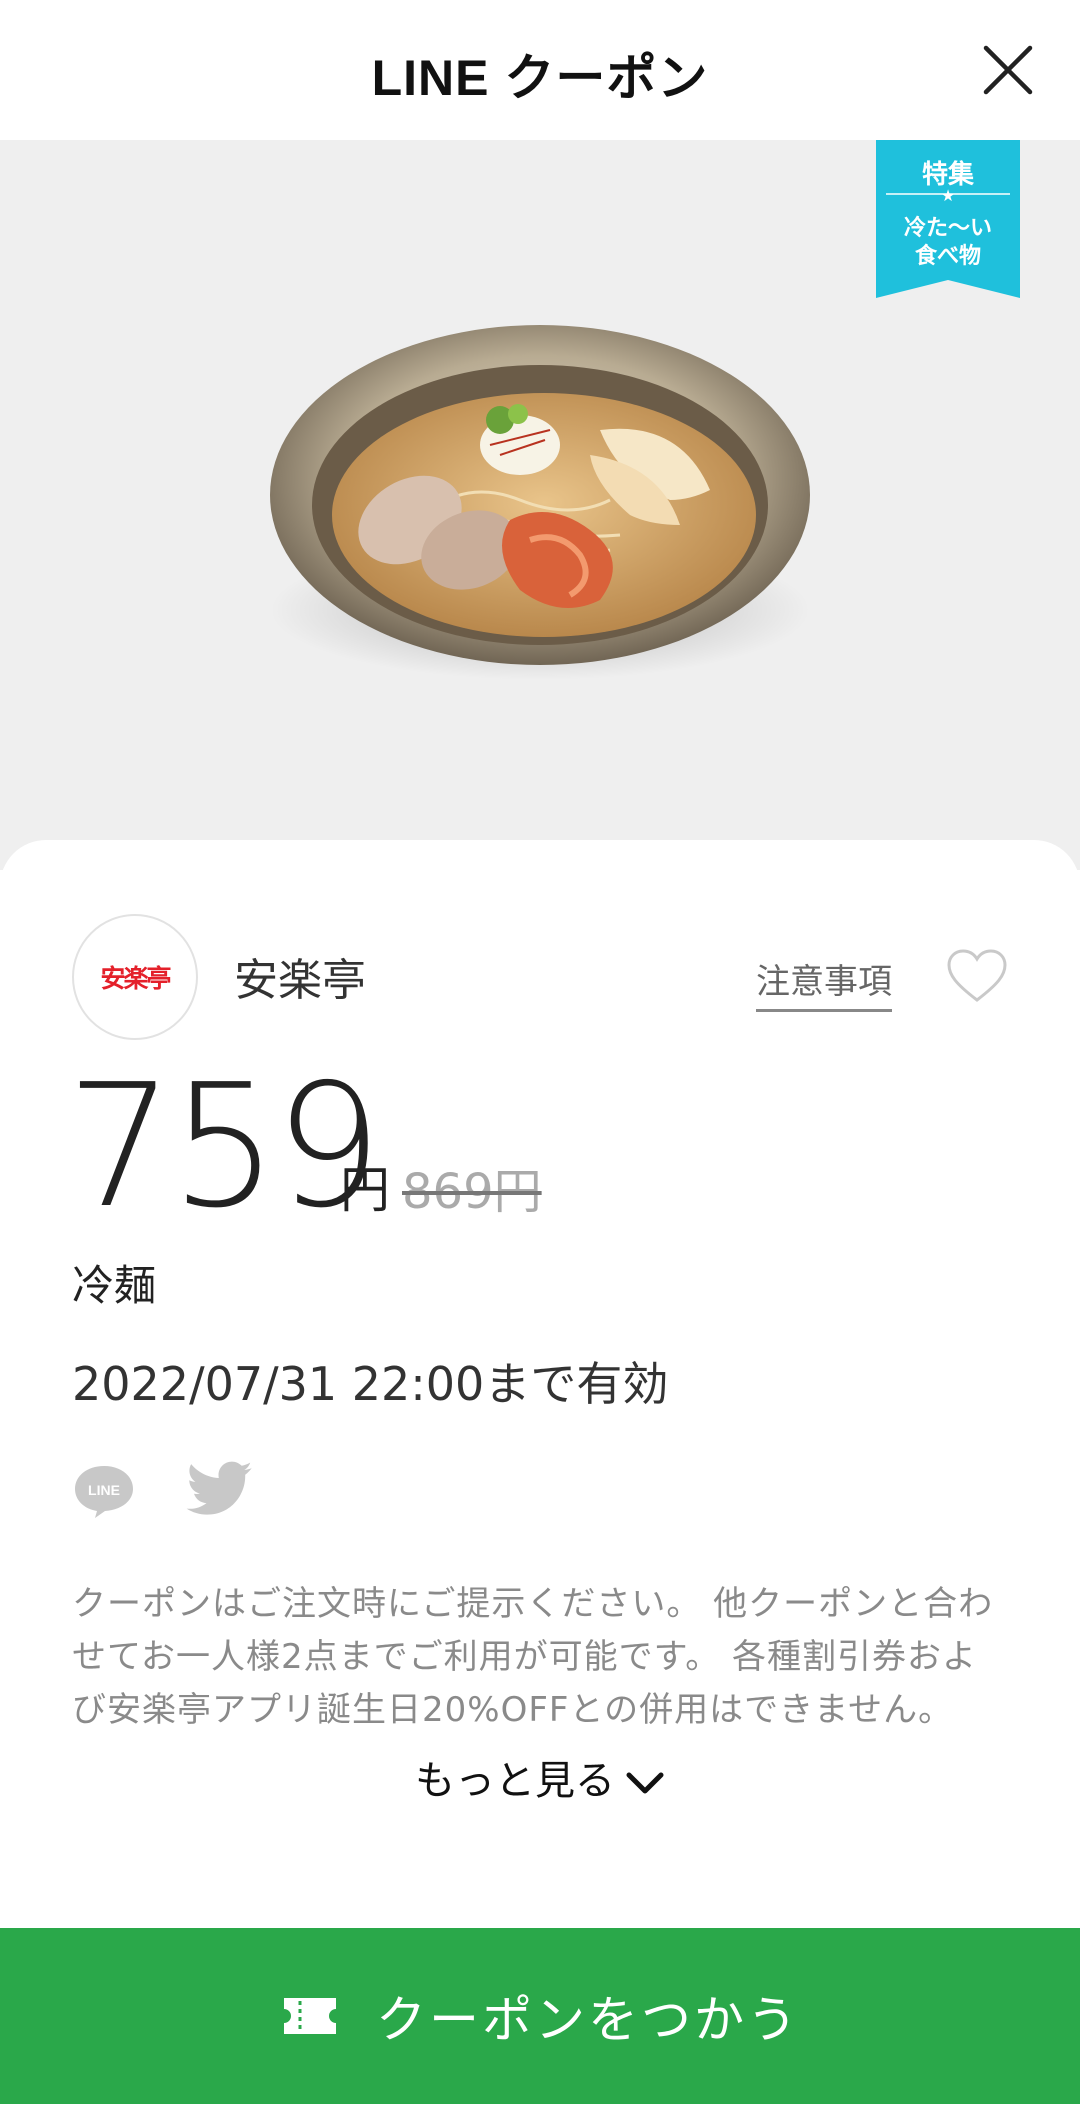 The height and width of the screenshot is (2104, 1080). Describe the element at coordinates (472, 1192) in the screenshot. I see `original-price: 869円` at that location.